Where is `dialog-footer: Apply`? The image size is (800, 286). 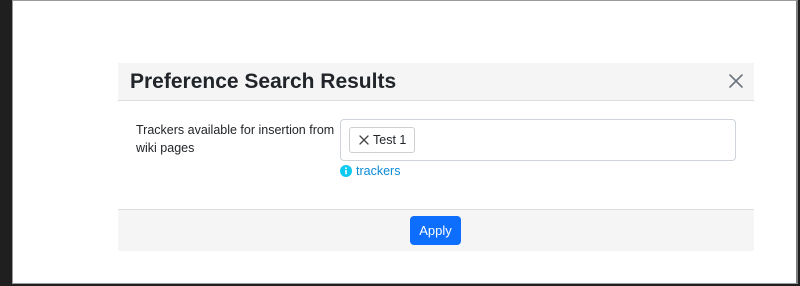
dialog-footer: Apply is located at coordinates (436, 230).